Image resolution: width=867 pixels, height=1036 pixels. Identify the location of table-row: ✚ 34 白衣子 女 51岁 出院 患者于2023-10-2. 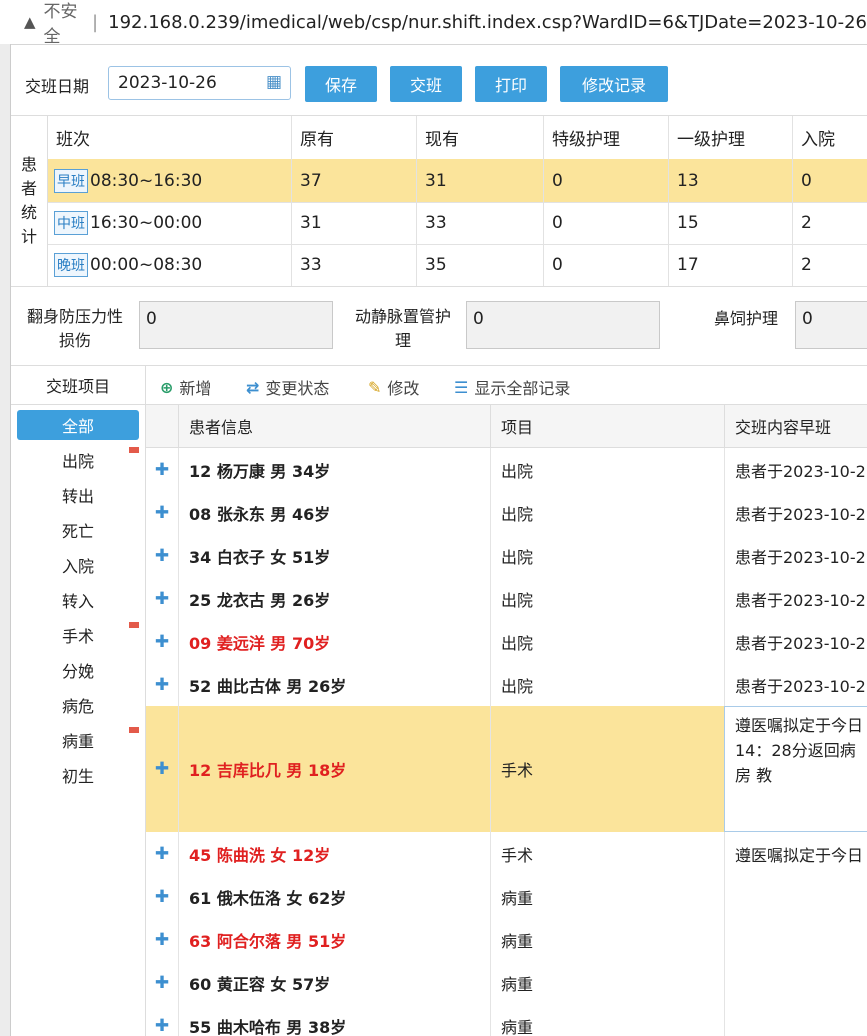
(506, 556).